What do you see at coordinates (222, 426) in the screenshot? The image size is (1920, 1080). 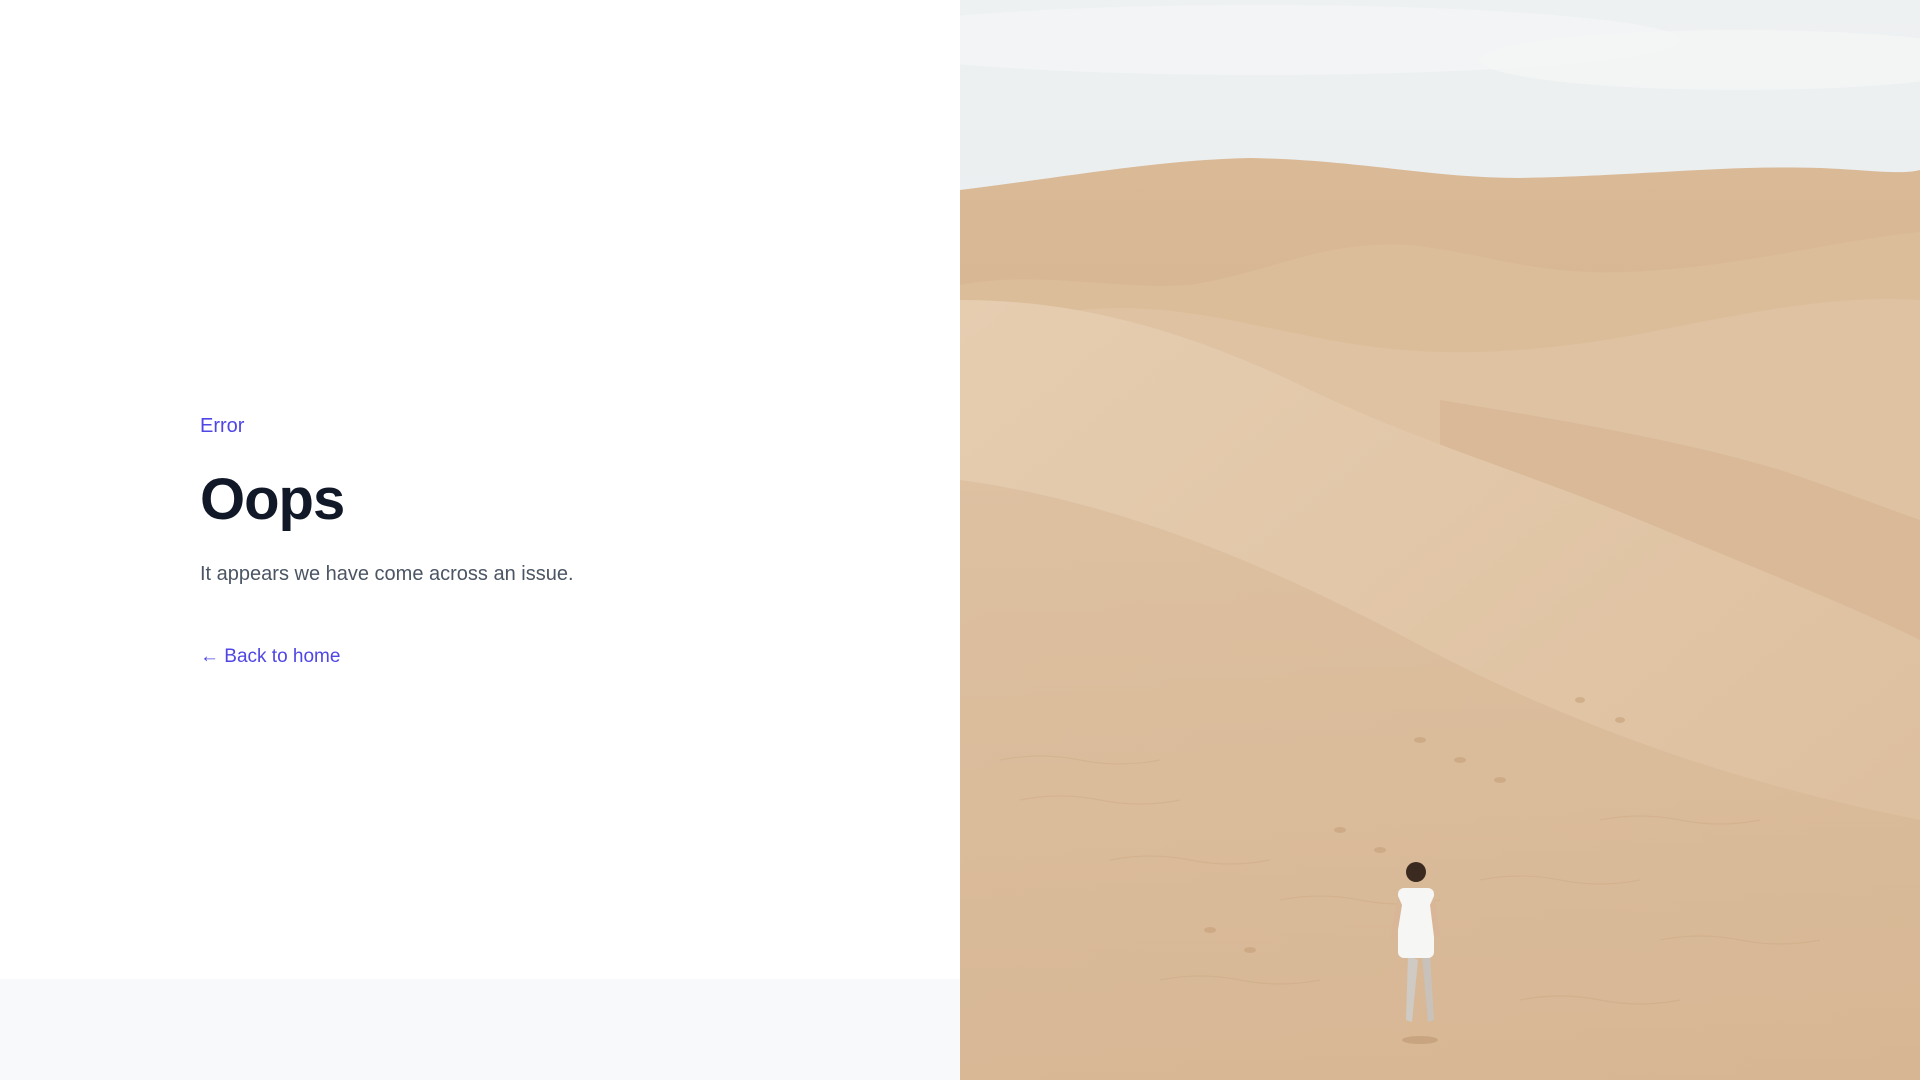 I see `error-eyebrow: Error` at bounding box center [222, 426].